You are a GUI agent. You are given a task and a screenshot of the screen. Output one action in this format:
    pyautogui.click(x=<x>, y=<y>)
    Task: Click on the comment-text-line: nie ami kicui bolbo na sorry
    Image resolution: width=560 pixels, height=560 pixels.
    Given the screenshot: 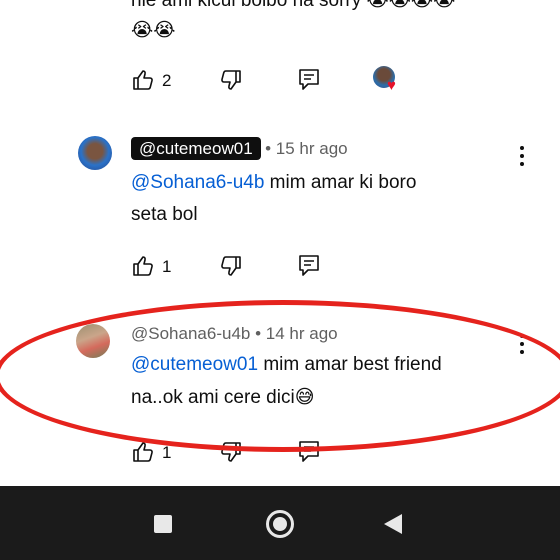 What is the action you would take?
    pyautogui.click(x=246, y=5)
    